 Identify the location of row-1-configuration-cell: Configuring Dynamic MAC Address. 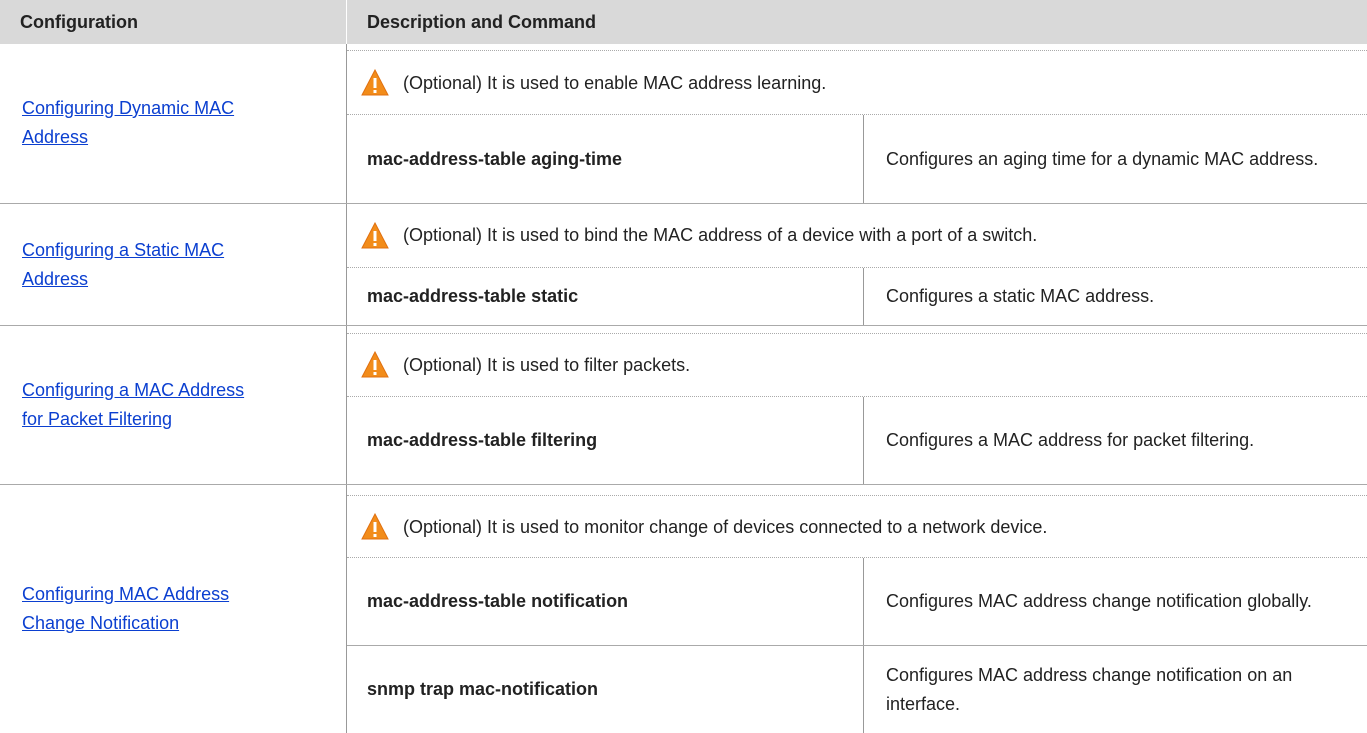
(173, 123).